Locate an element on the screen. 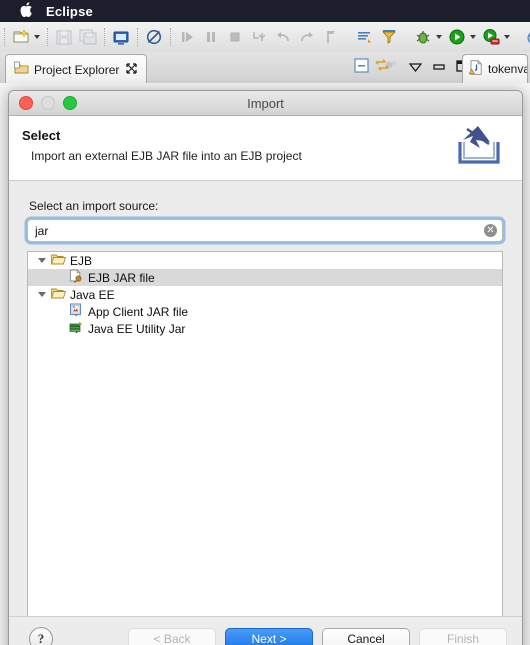 The height and width of the screenshot is (645, 530). ejb-jar-file-icon is located at coordinates (76, 277).